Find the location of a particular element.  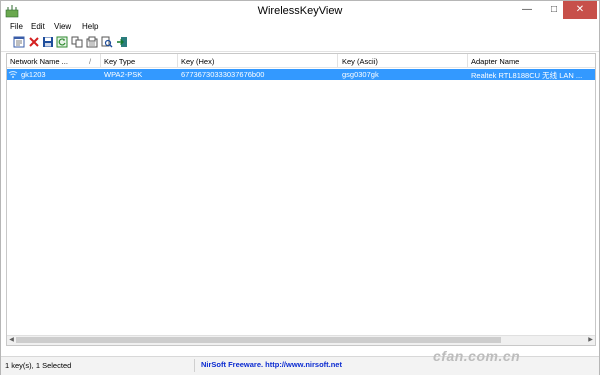

window-title: WirelessKeyView is located at coordinates (300, 11).